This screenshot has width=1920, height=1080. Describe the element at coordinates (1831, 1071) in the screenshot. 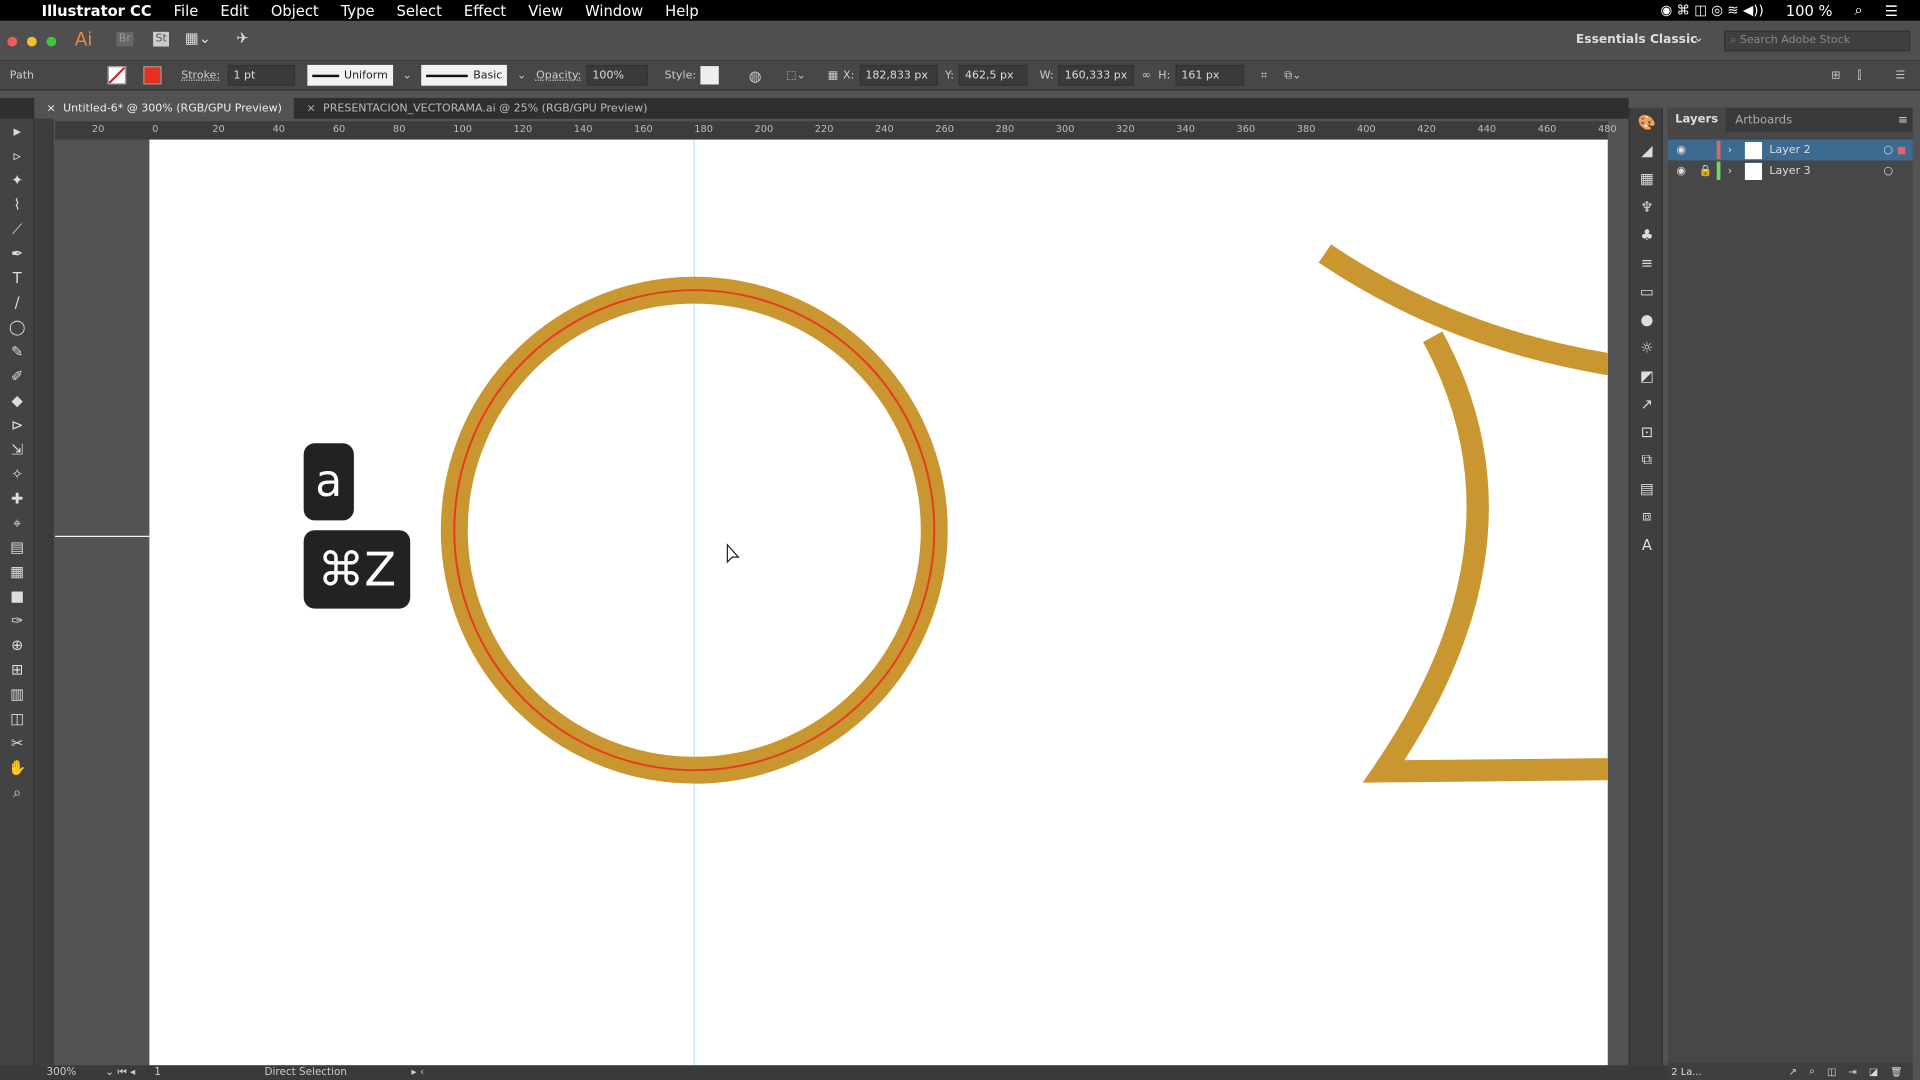

I see `clipping-mask-icon: ◫` at that location.